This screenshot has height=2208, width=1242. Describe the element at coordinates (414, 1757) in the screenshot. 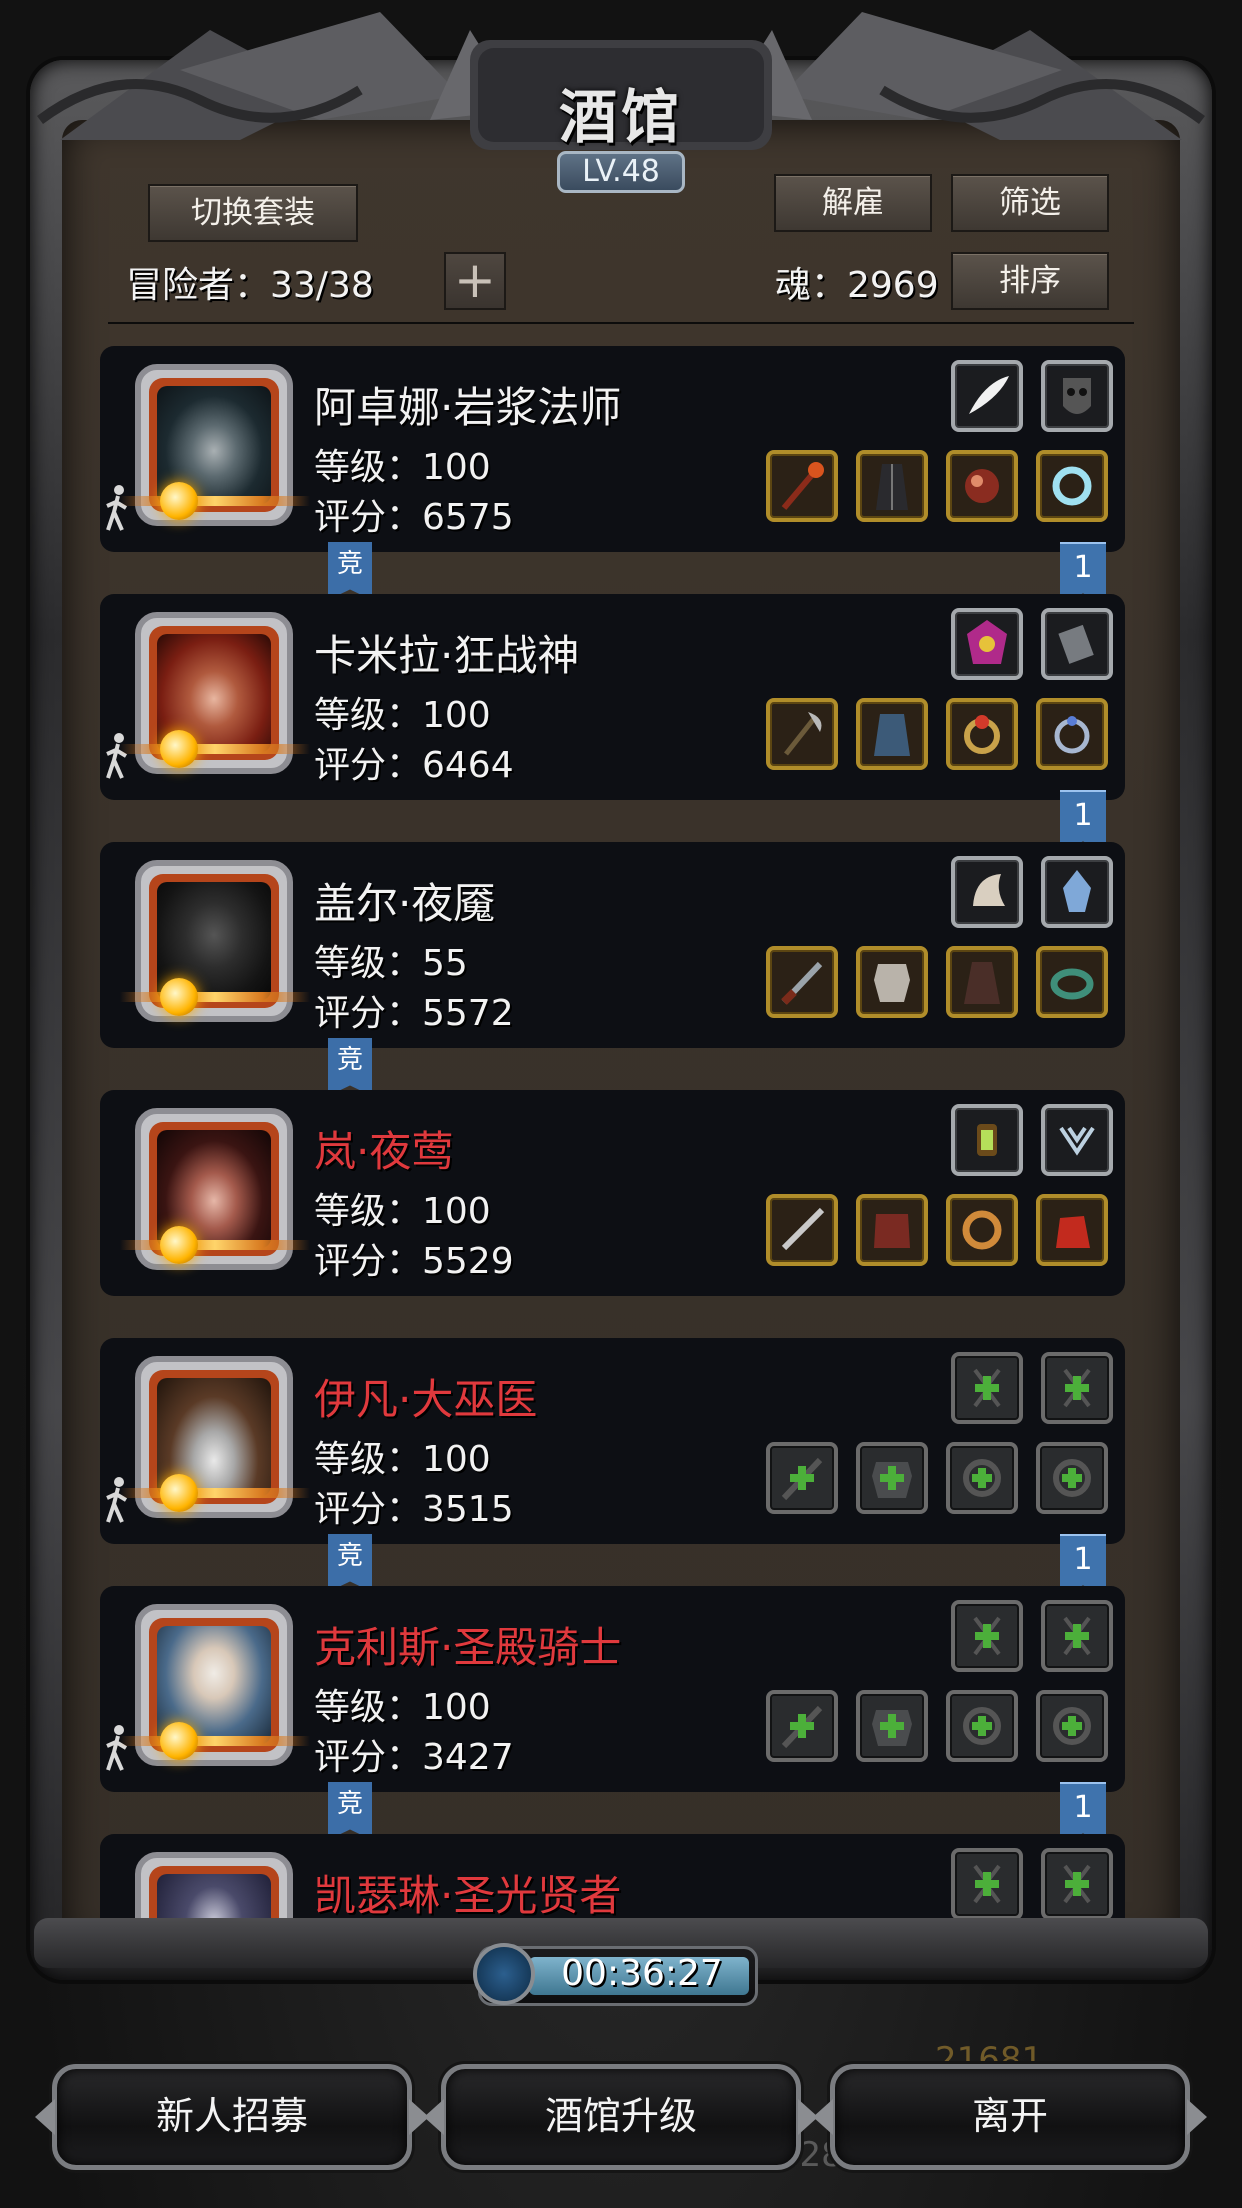

I see `hero-score: 评分：3427` at that location.